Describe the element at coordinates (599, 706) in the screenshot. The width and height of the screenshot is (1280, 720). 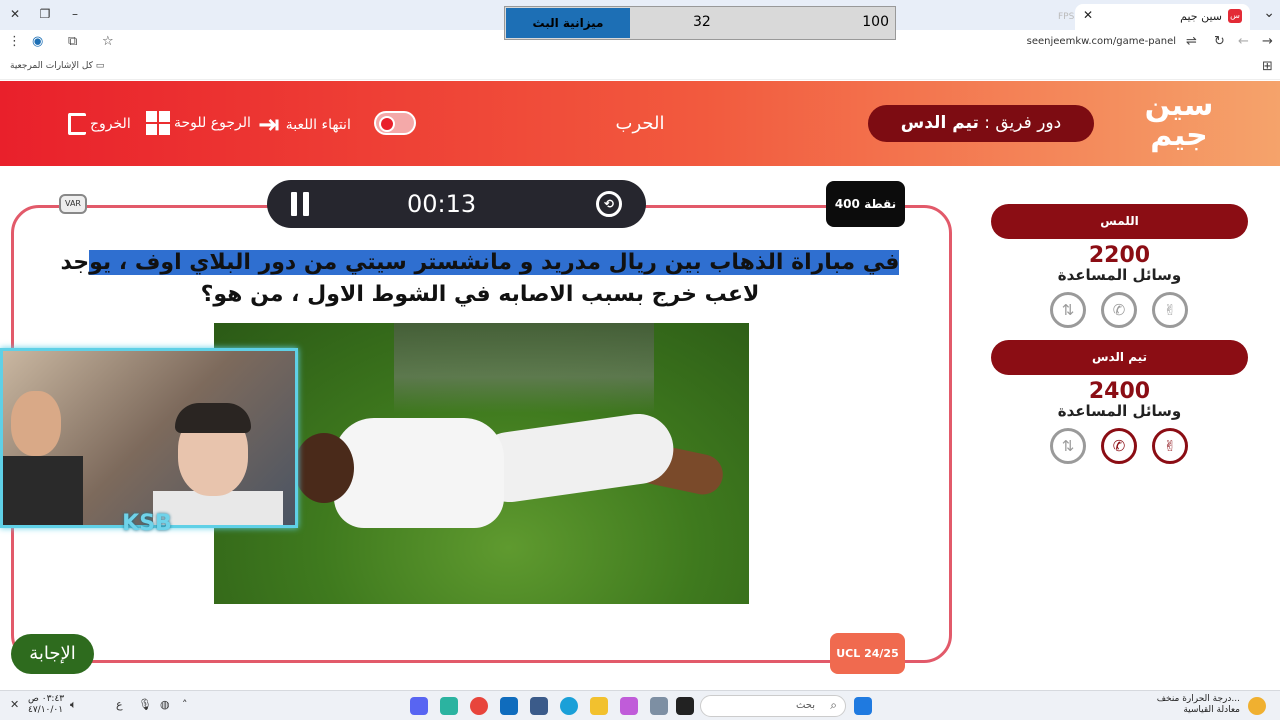
I see `file-explorer-icon` at that location.